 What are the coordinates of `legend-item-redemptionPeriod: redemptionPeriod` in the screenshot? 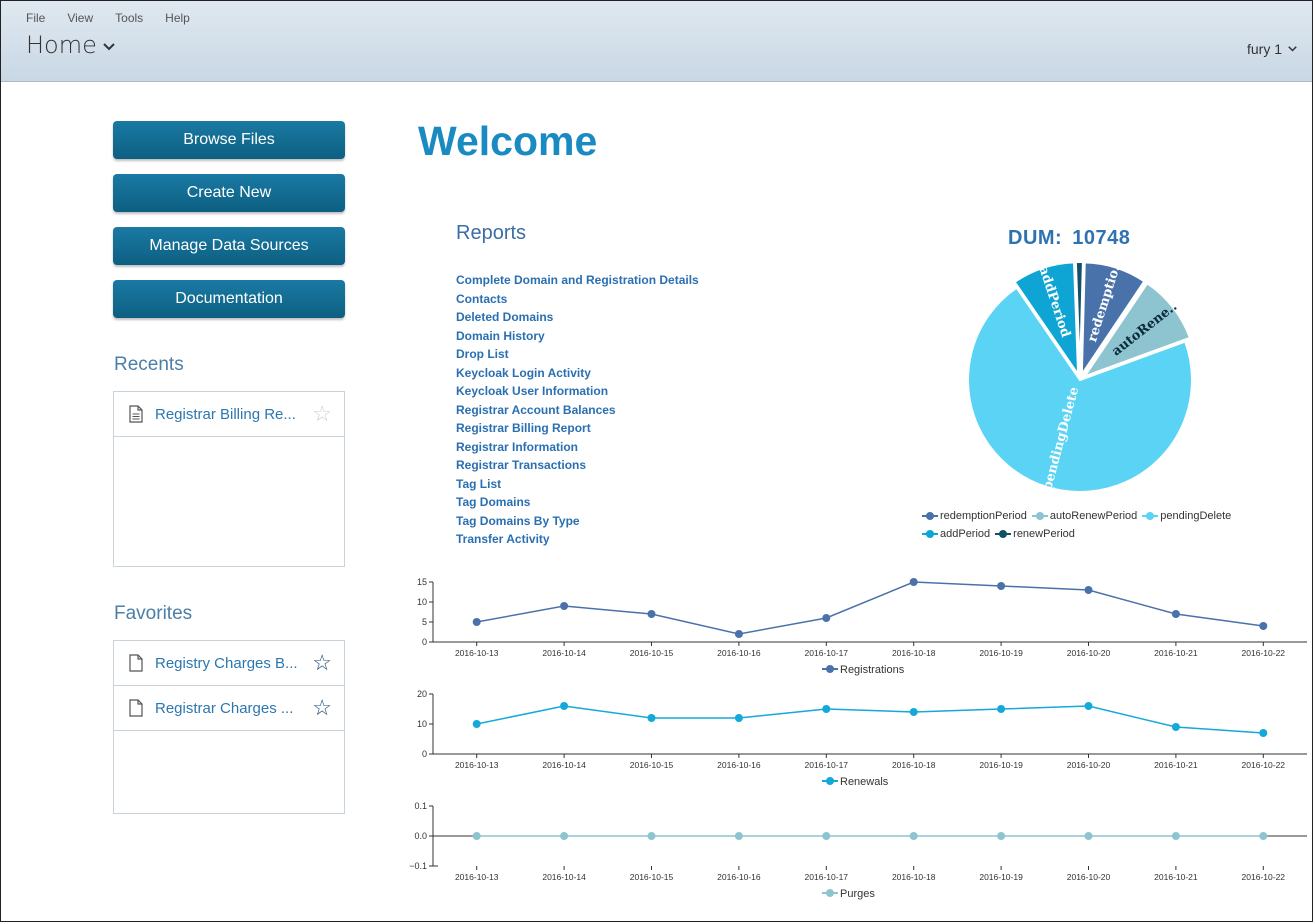 It's located at (974, 516).